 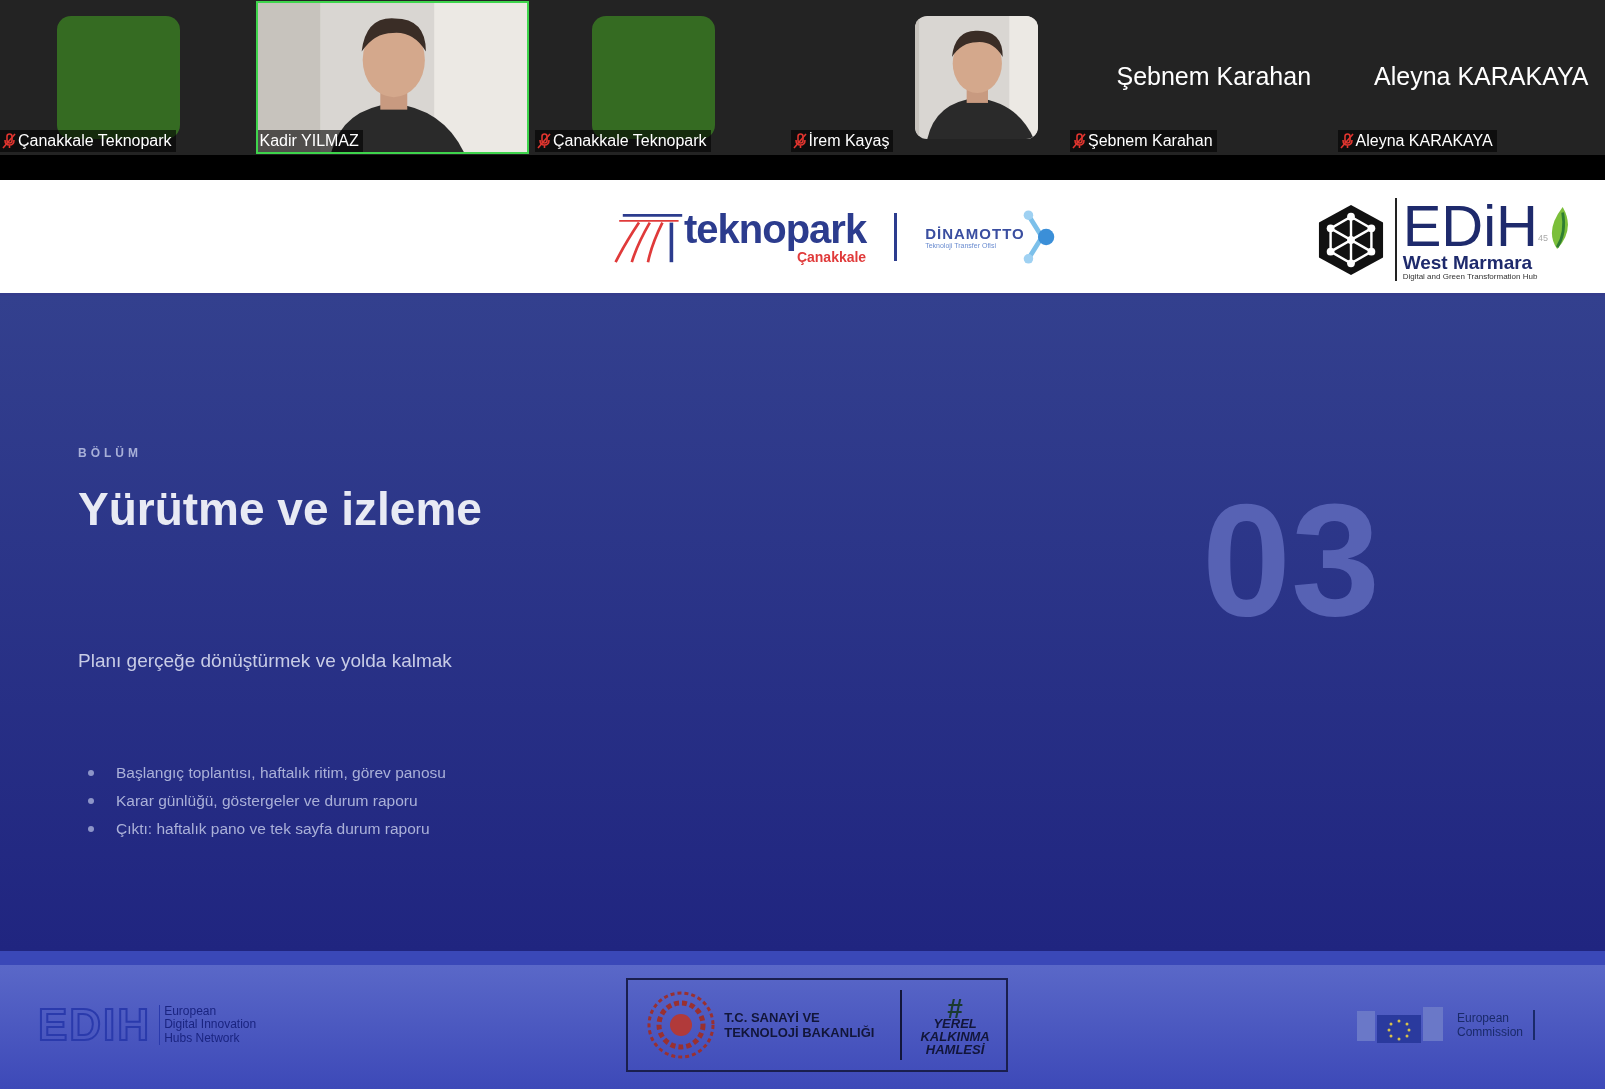 What do you see at coordinates (955, 1049) in the screenshot?
I see `logo-text: HAMLESİ` at bounding box center [955, 1049].